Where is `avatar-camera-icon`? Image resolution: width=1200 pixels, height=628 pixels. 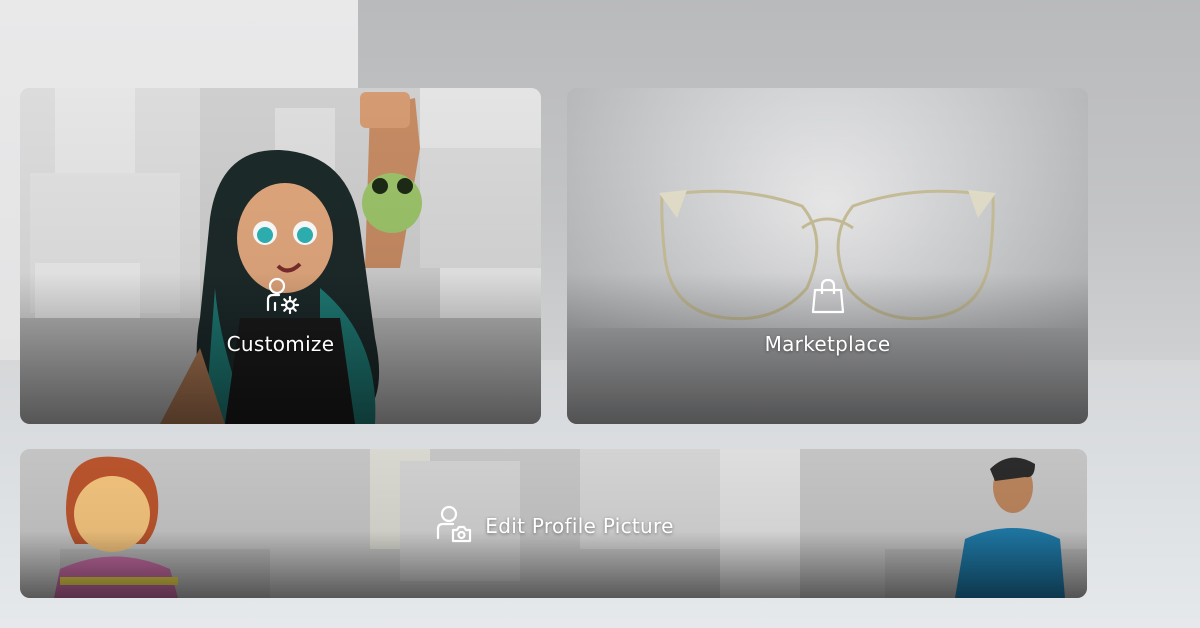 avatar-camera-icon is located at coordinates (453, 526).